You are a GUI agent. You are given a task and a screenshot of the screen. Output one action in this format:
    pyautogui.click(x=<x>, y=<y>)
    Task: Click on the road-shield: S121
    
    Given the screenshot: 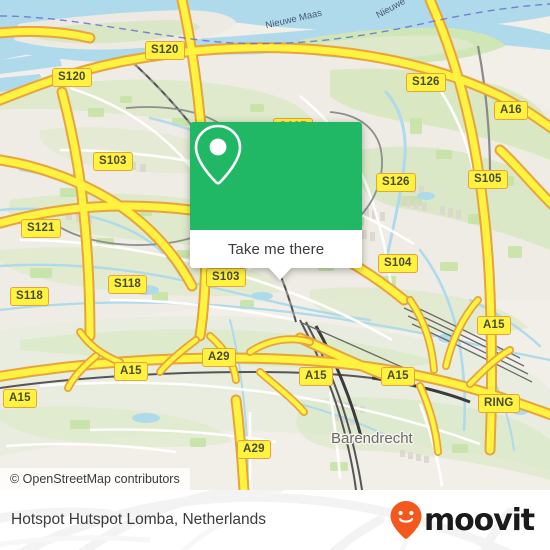 What is the action you would take?
    pyautogui.click(x=41, y=228)
    